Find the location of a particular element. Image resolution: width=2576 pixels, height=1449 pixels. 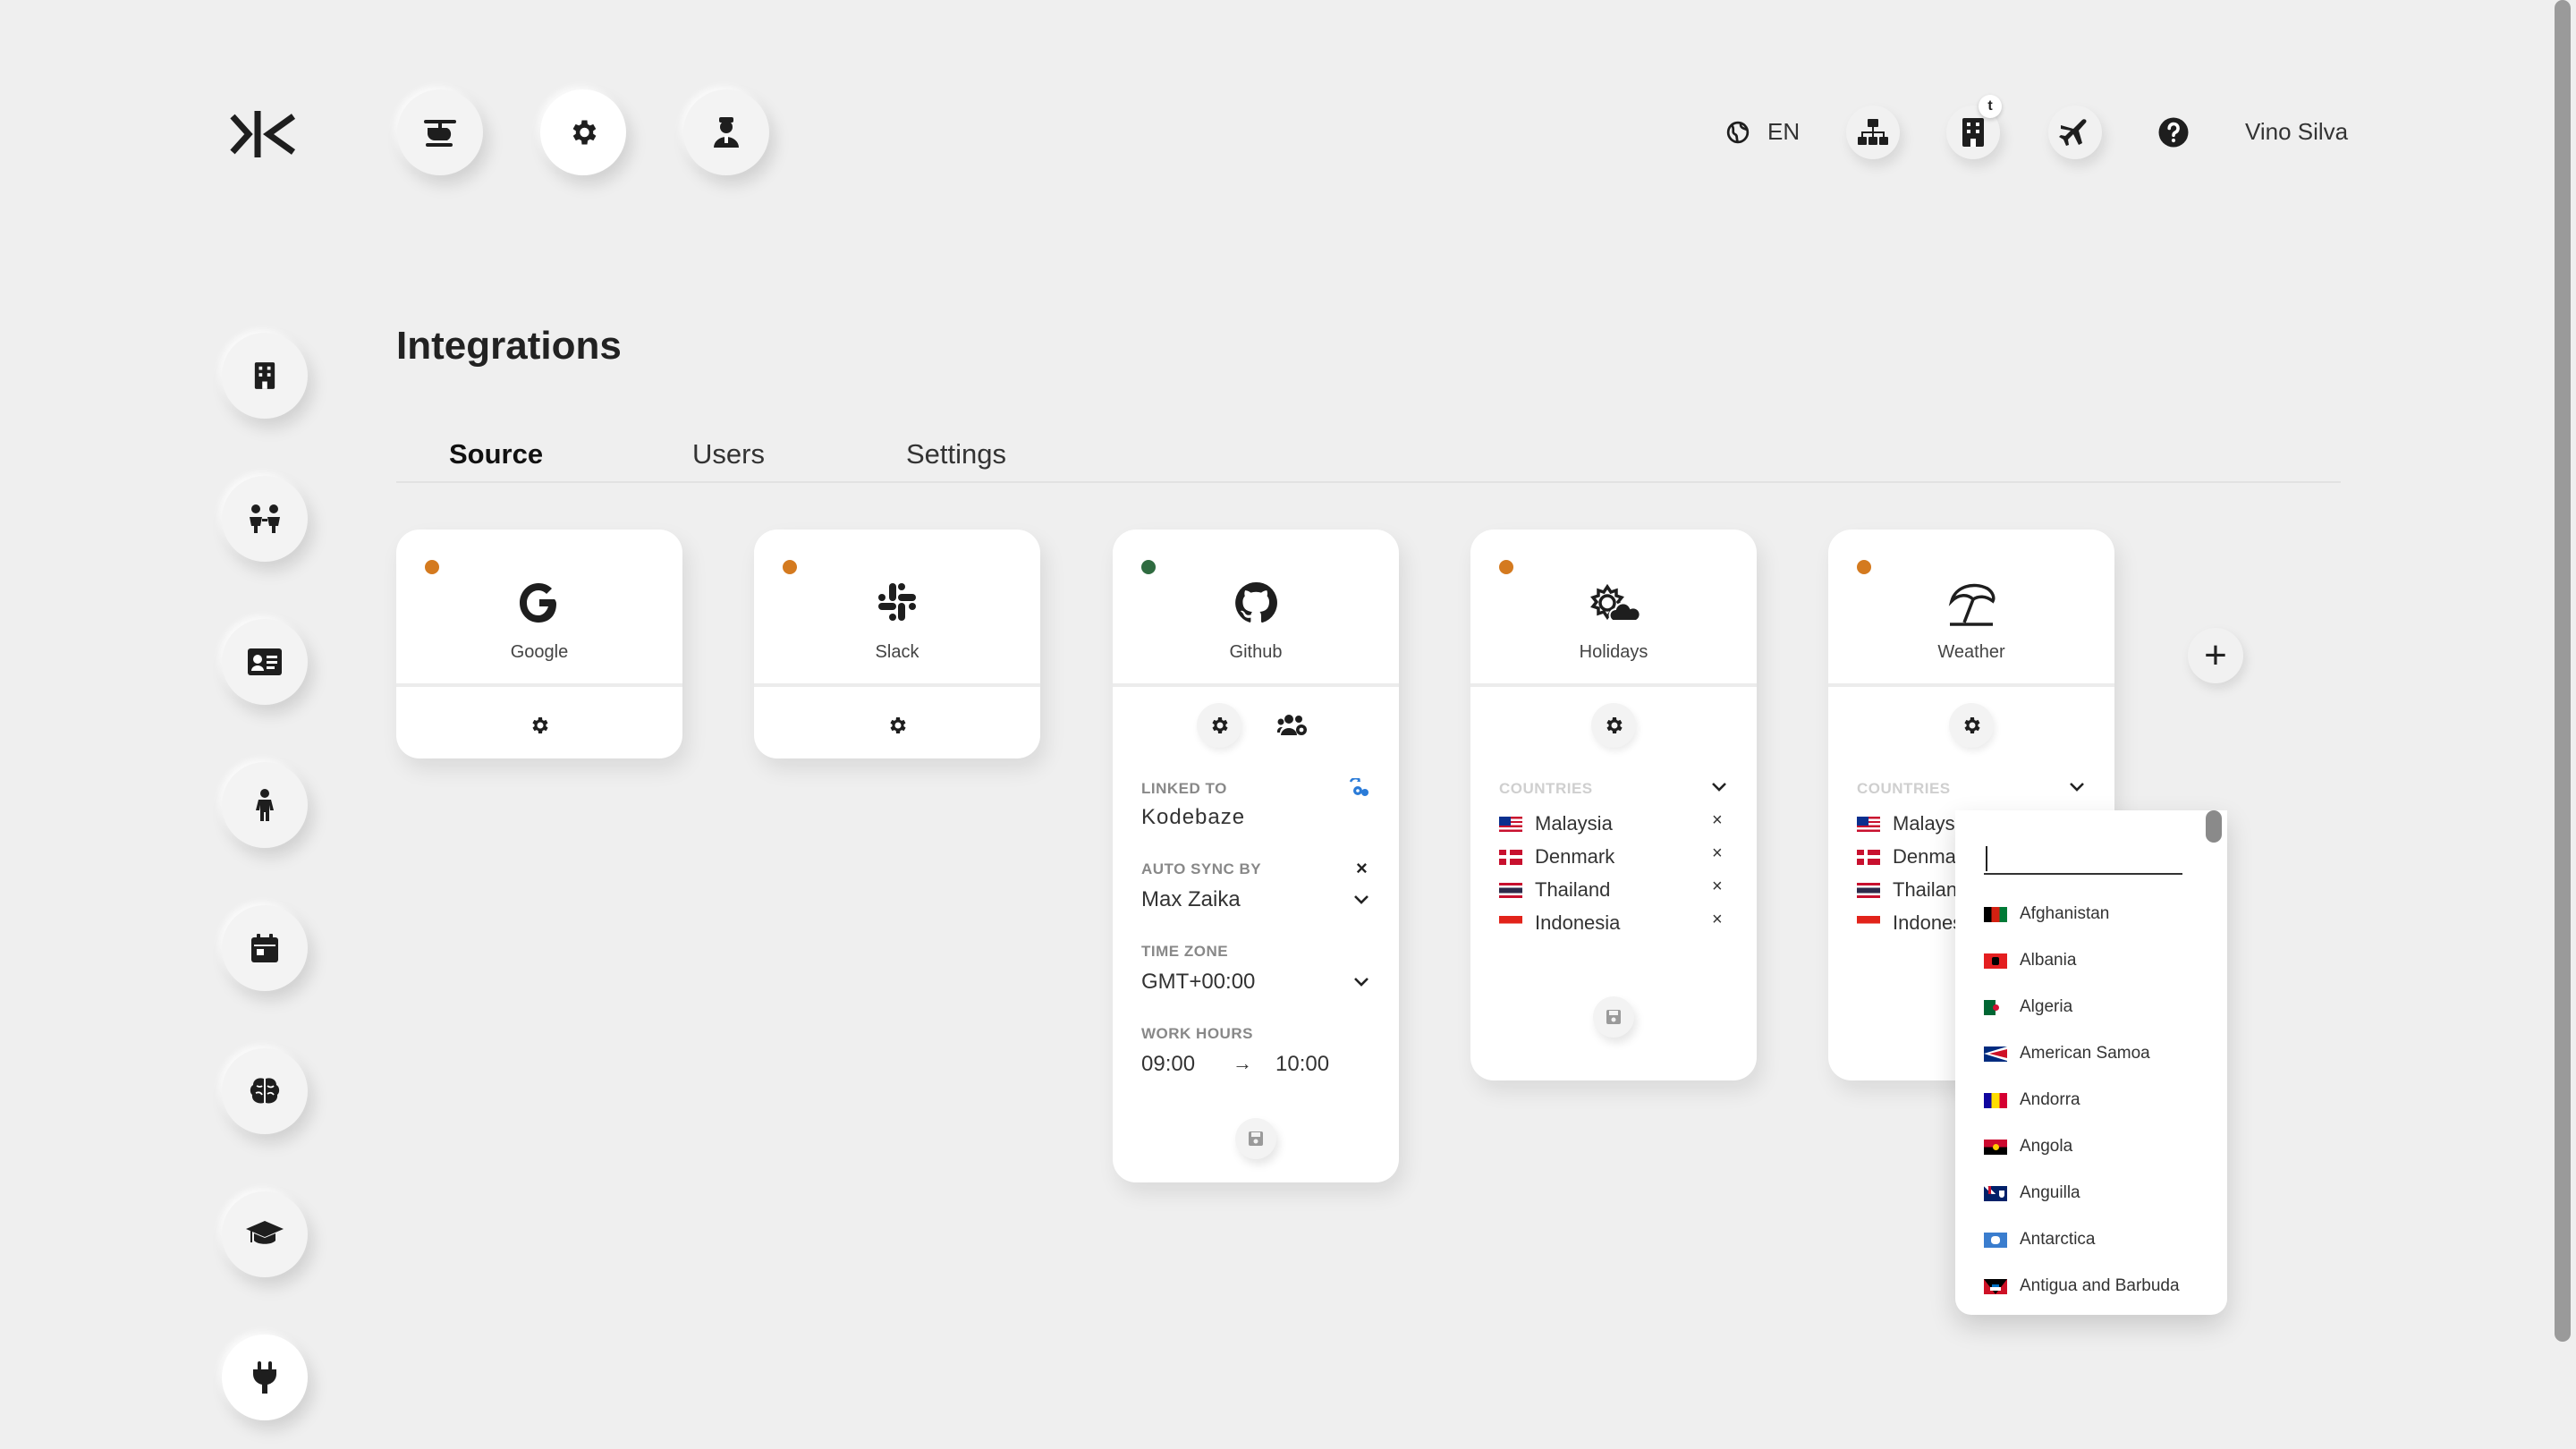

chevron-up-icon is located at coordinates (2077, 787).